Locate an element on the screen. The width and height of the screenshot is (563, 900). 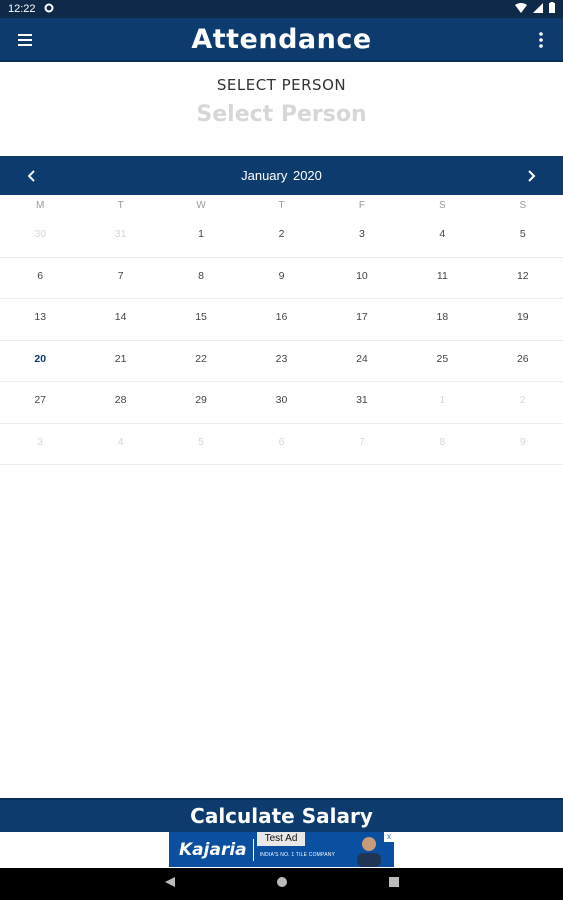
calendar-day: 28 is located at coordinates (120, 402).